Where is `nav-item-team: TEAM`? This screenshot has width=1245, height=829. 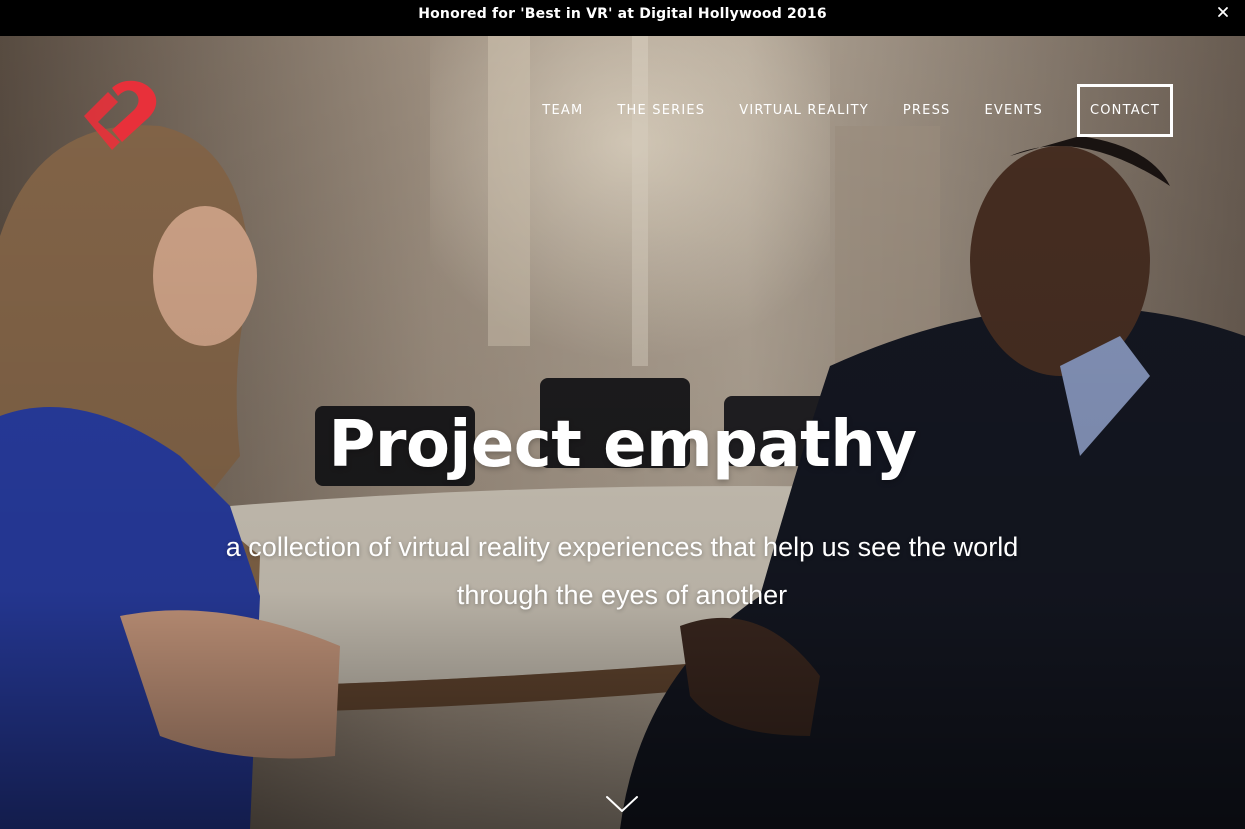
nav-item-team: TEAM is located at coordinates (562, 110).